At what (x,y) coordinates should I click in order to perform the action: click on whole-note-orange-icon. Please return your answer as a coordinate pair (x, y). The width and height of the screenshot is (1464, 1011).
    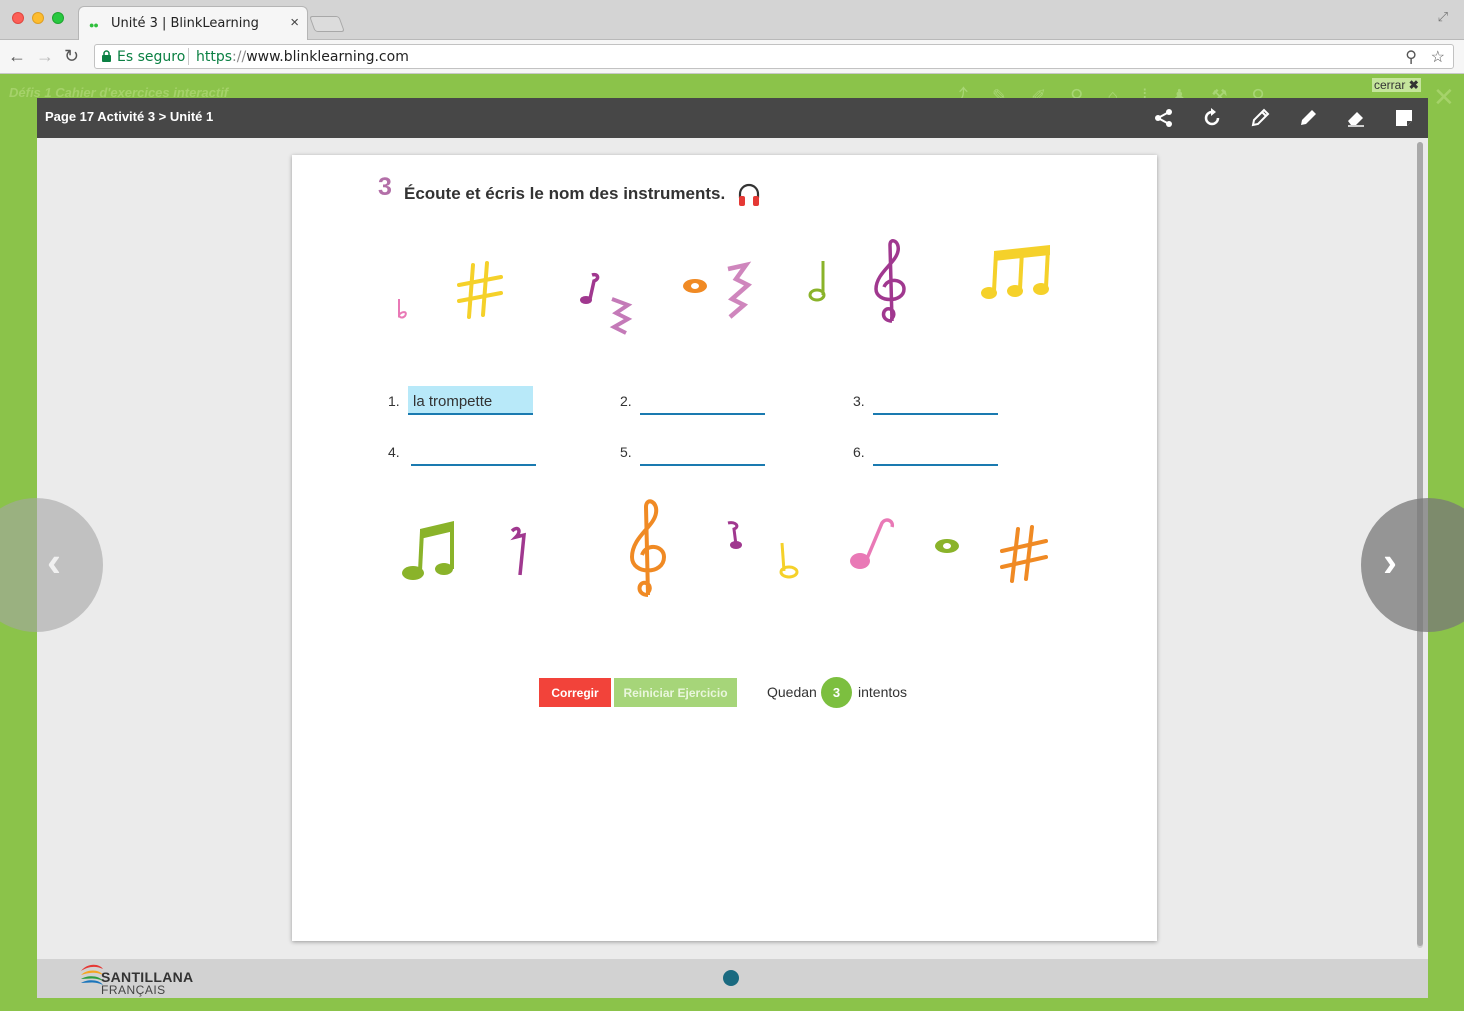
    Looking at the image, I should click on (695, 286).